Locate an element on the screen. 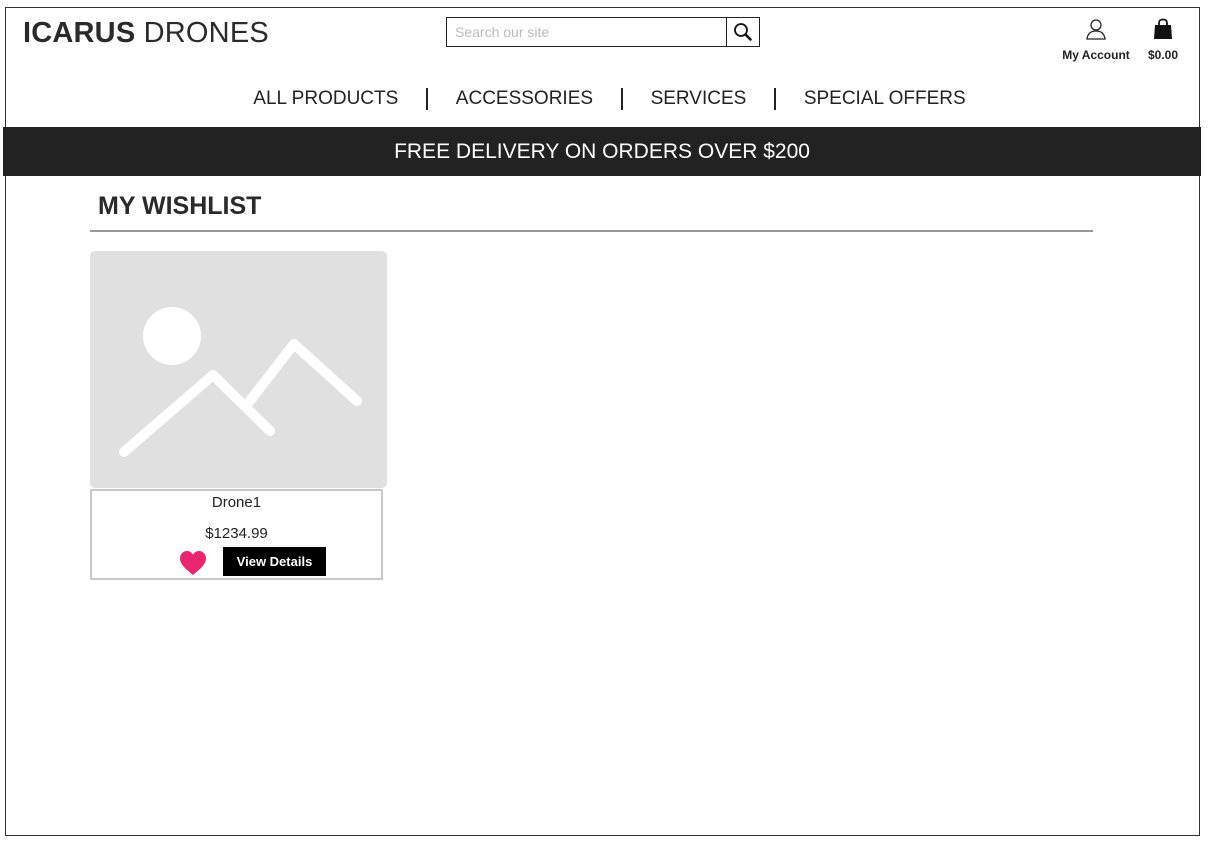 This screenshot has width=1217, height=849. image-placeholder-icon is located at coordinates (240, 382).